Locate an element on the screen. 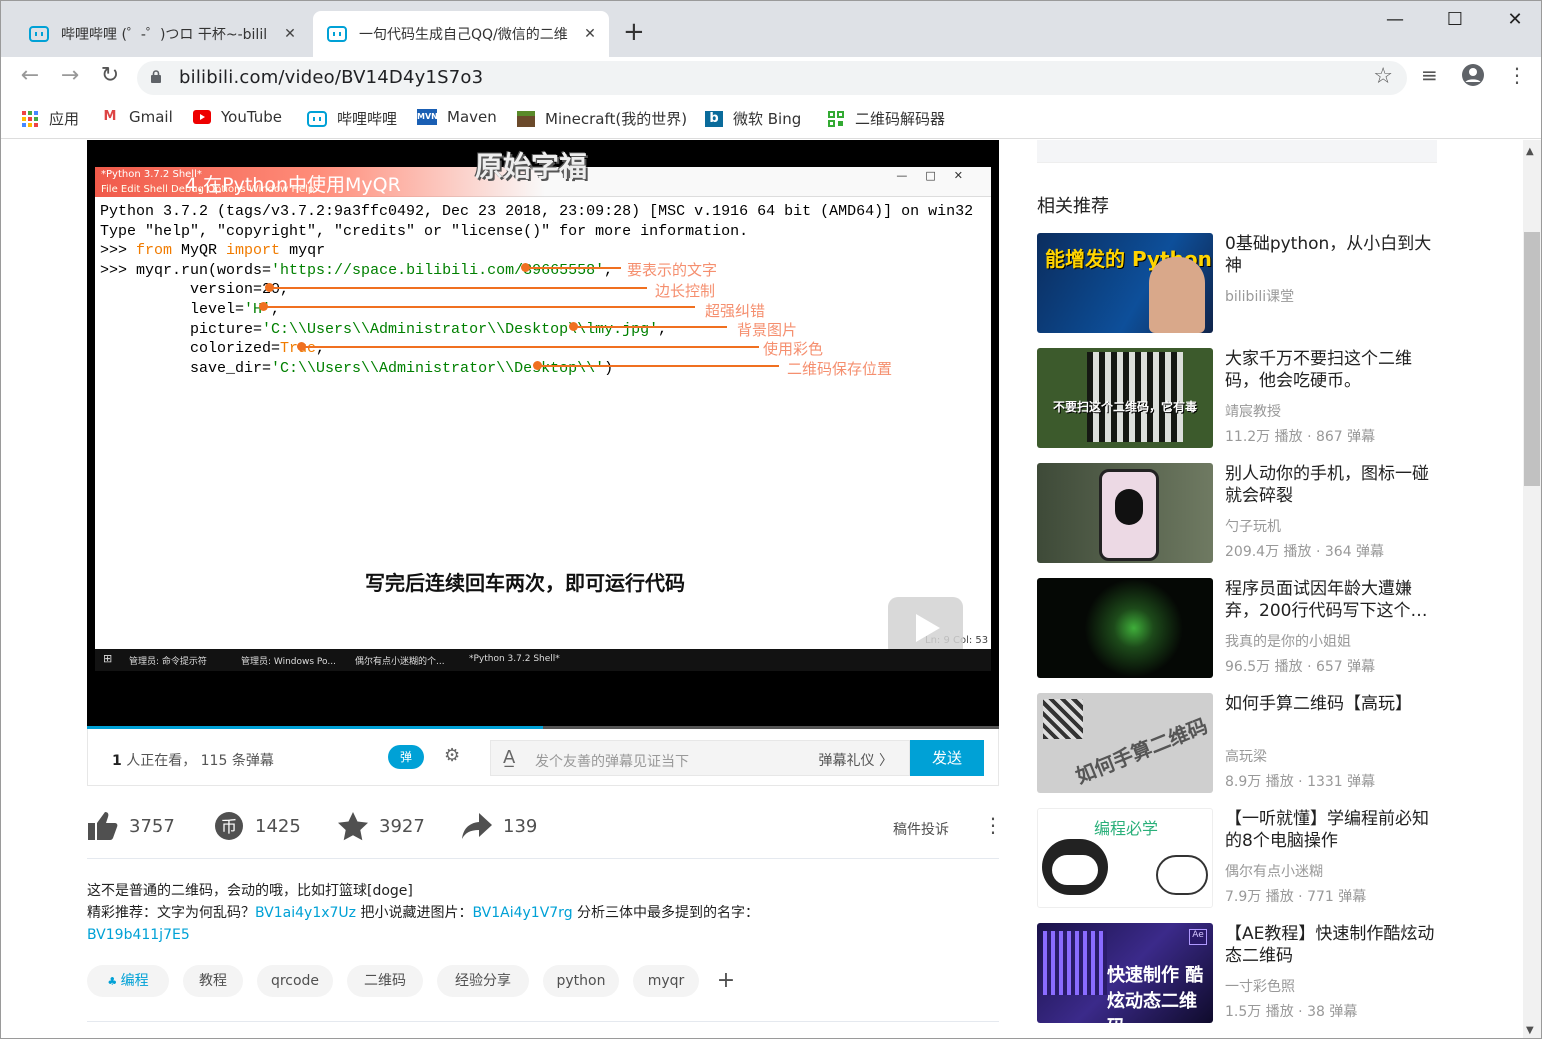 This screenshot has height=1039, width=1542. bookmark-youtube: YouTube is located at coordinates (237, 117).